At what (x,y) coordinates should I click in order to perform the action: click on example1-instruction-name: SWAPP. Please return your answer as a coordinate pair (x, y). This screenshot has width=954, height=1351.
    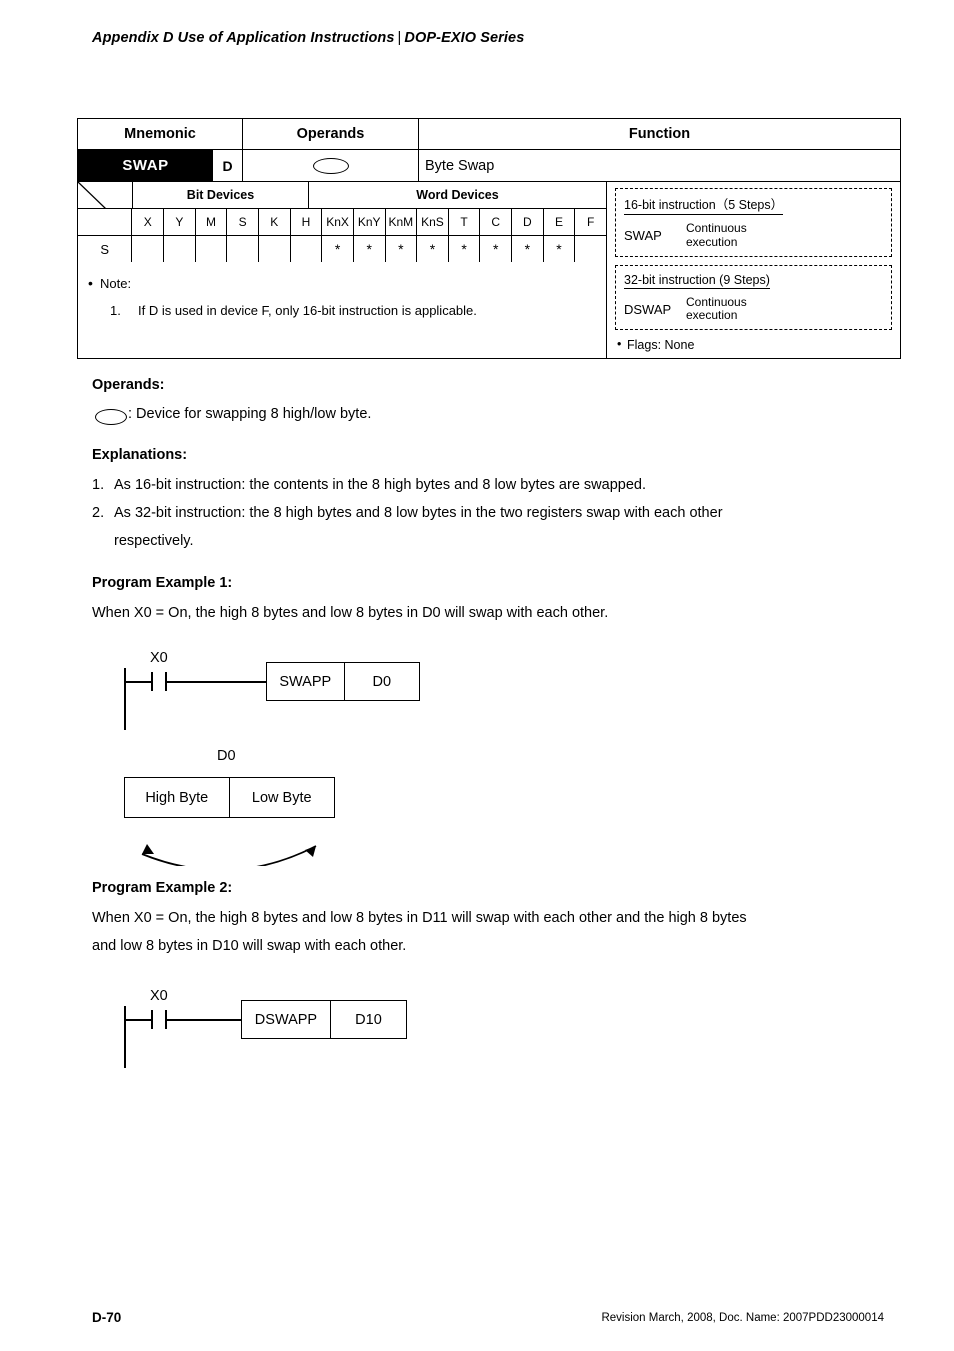
    Looking at the image, I should click on (306, 681).